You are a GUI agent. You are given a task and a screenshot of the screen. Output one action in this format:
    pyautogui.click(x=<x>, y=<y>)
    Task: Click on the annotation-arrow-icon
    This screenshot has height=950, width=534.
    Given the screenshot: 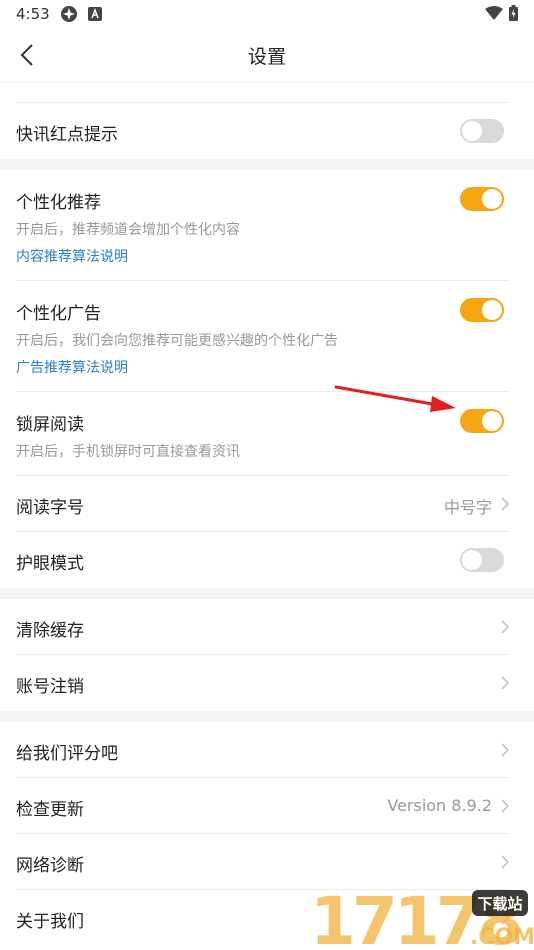 What is the action you would take?
    pyautogui.click(x=395, y=398)
    